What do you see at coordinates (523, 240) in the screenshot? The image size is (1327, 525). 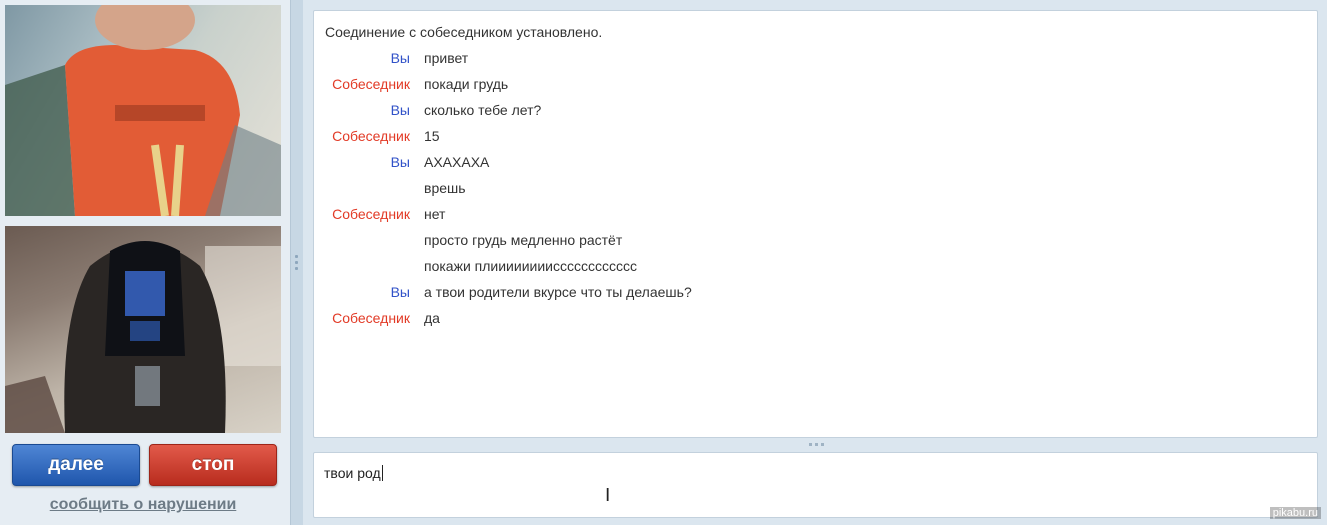 I see `message-text: просто грудь медленно растёт` at bounding box center [523, 240].